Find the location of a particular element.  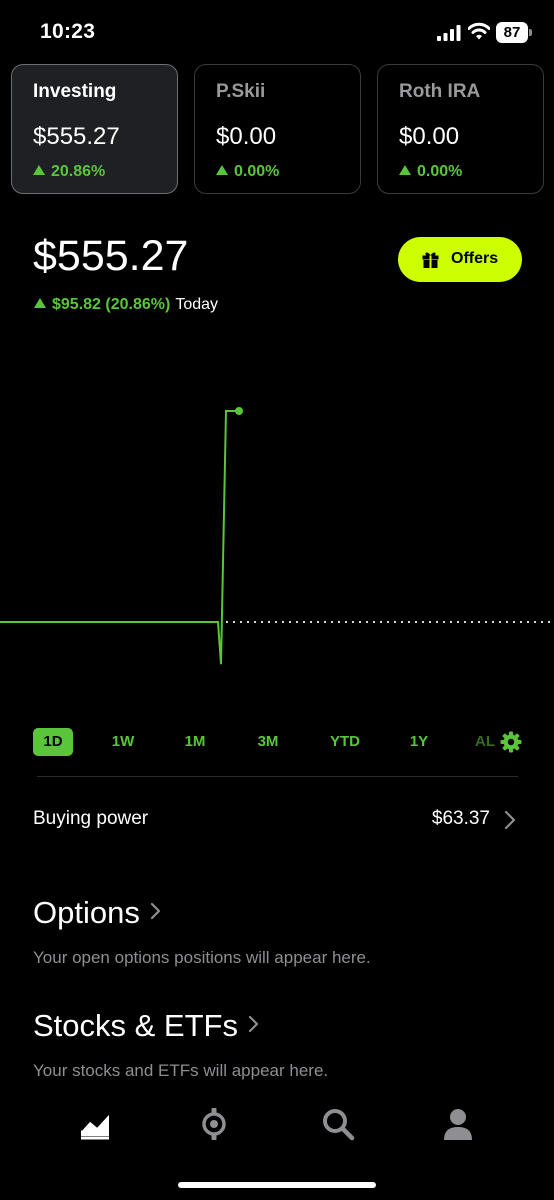

range-1d: 1D is located at coordinates (53, 742).